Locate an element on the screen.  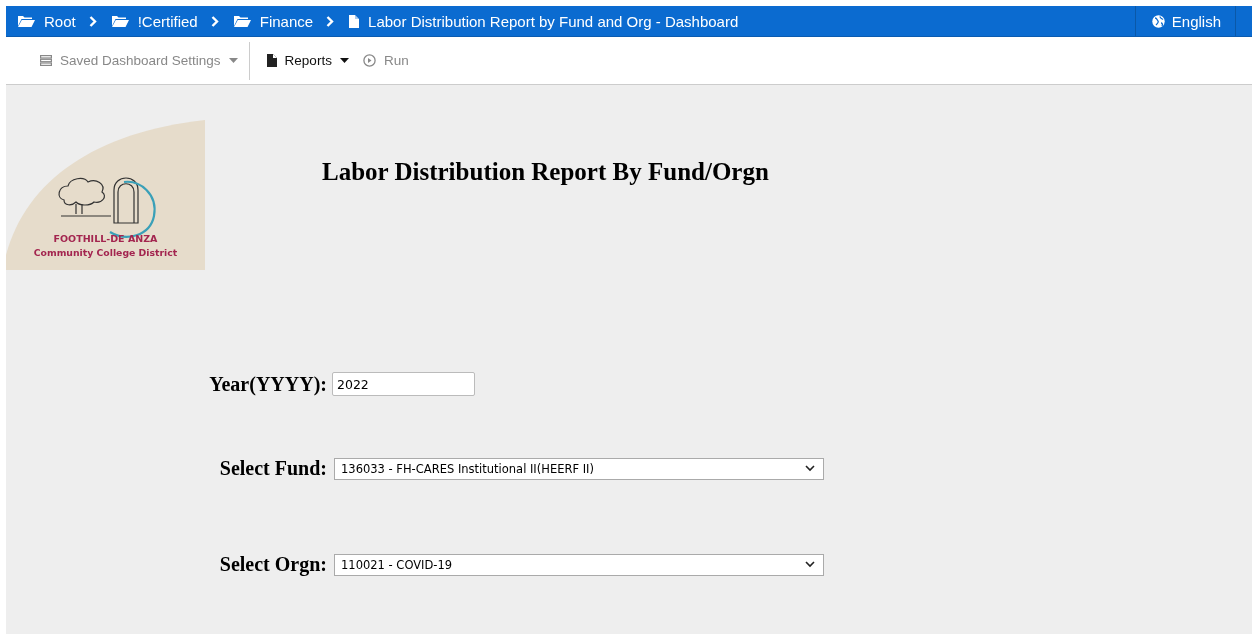
breadcrumb-link: !Certified is located at coordinates (154, 21).